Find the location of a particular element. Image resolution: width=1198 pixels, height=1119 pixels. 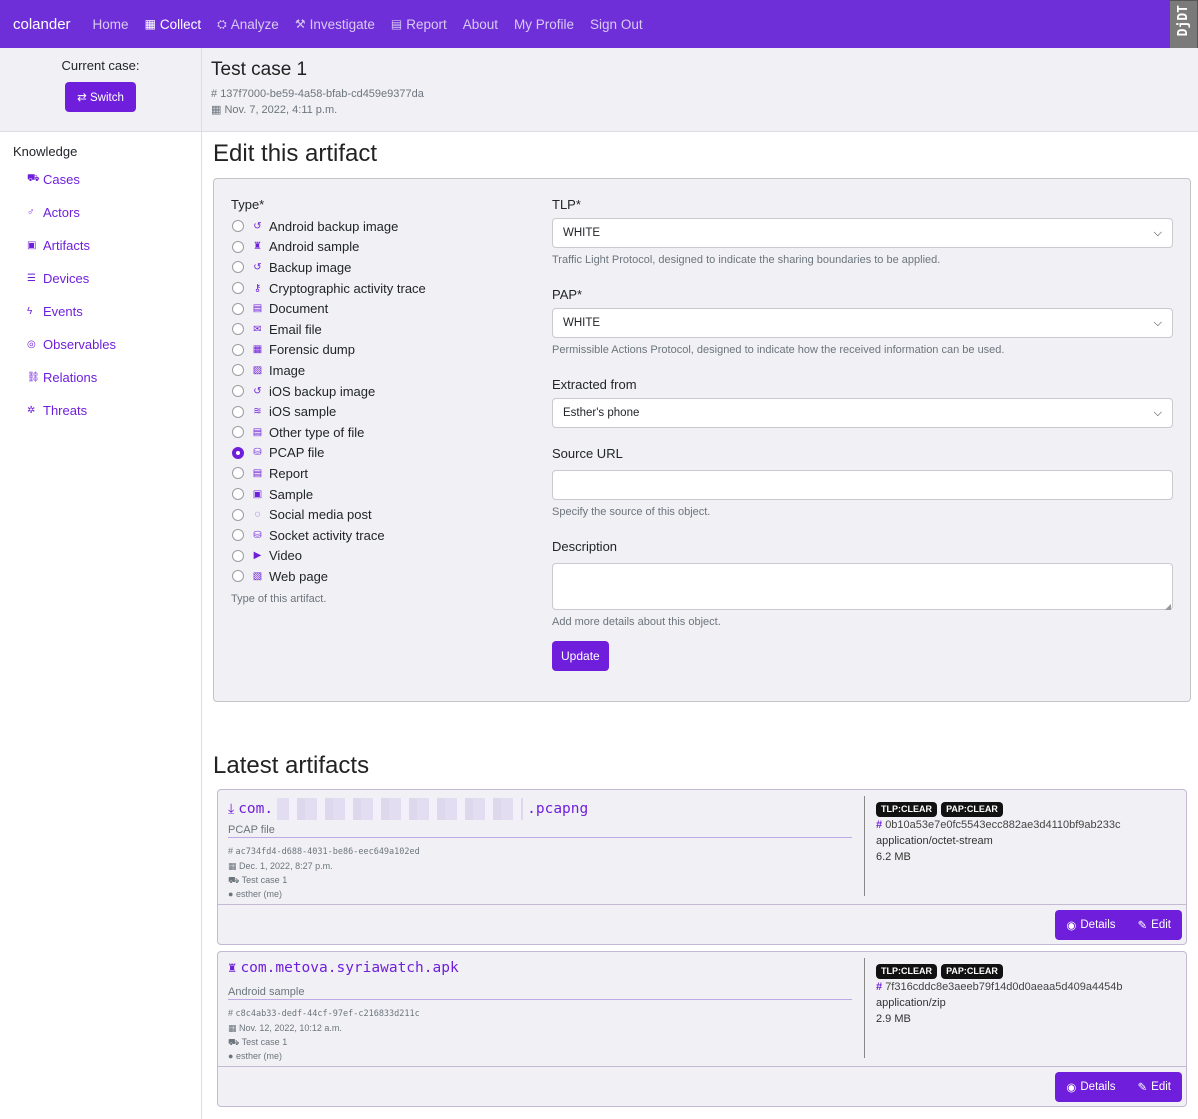

type-option: ◌ Social media post is located at coordinates (381, 514).